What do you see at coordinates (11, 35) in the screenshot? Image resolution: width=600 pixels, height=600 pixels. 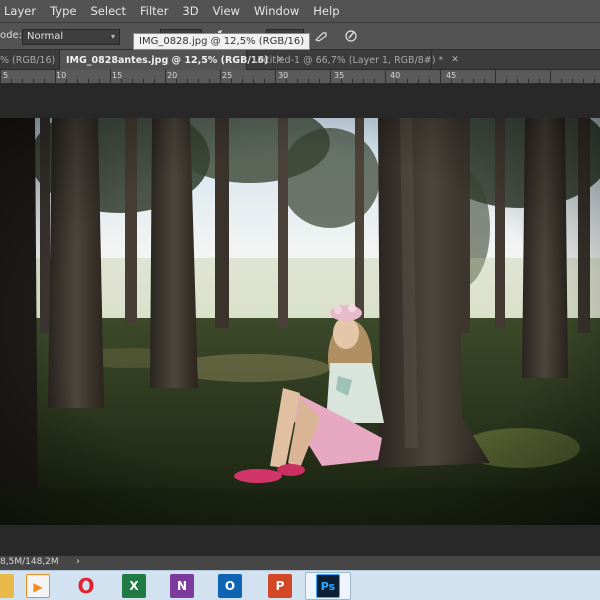 I see `mode-label: ode:` at bounding box center [11, 35].